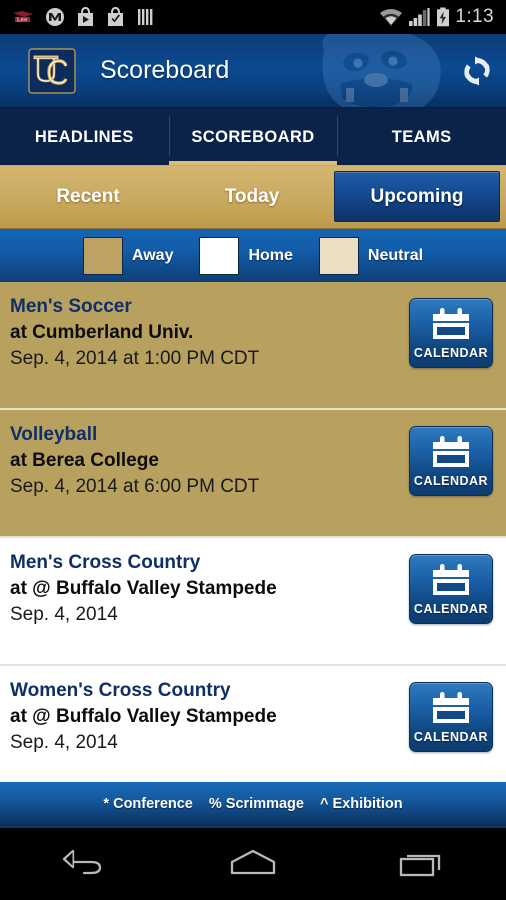 Image resolution: width=506 pixels, height=900 pixels. I want to click on back-button, so click(84, 863).